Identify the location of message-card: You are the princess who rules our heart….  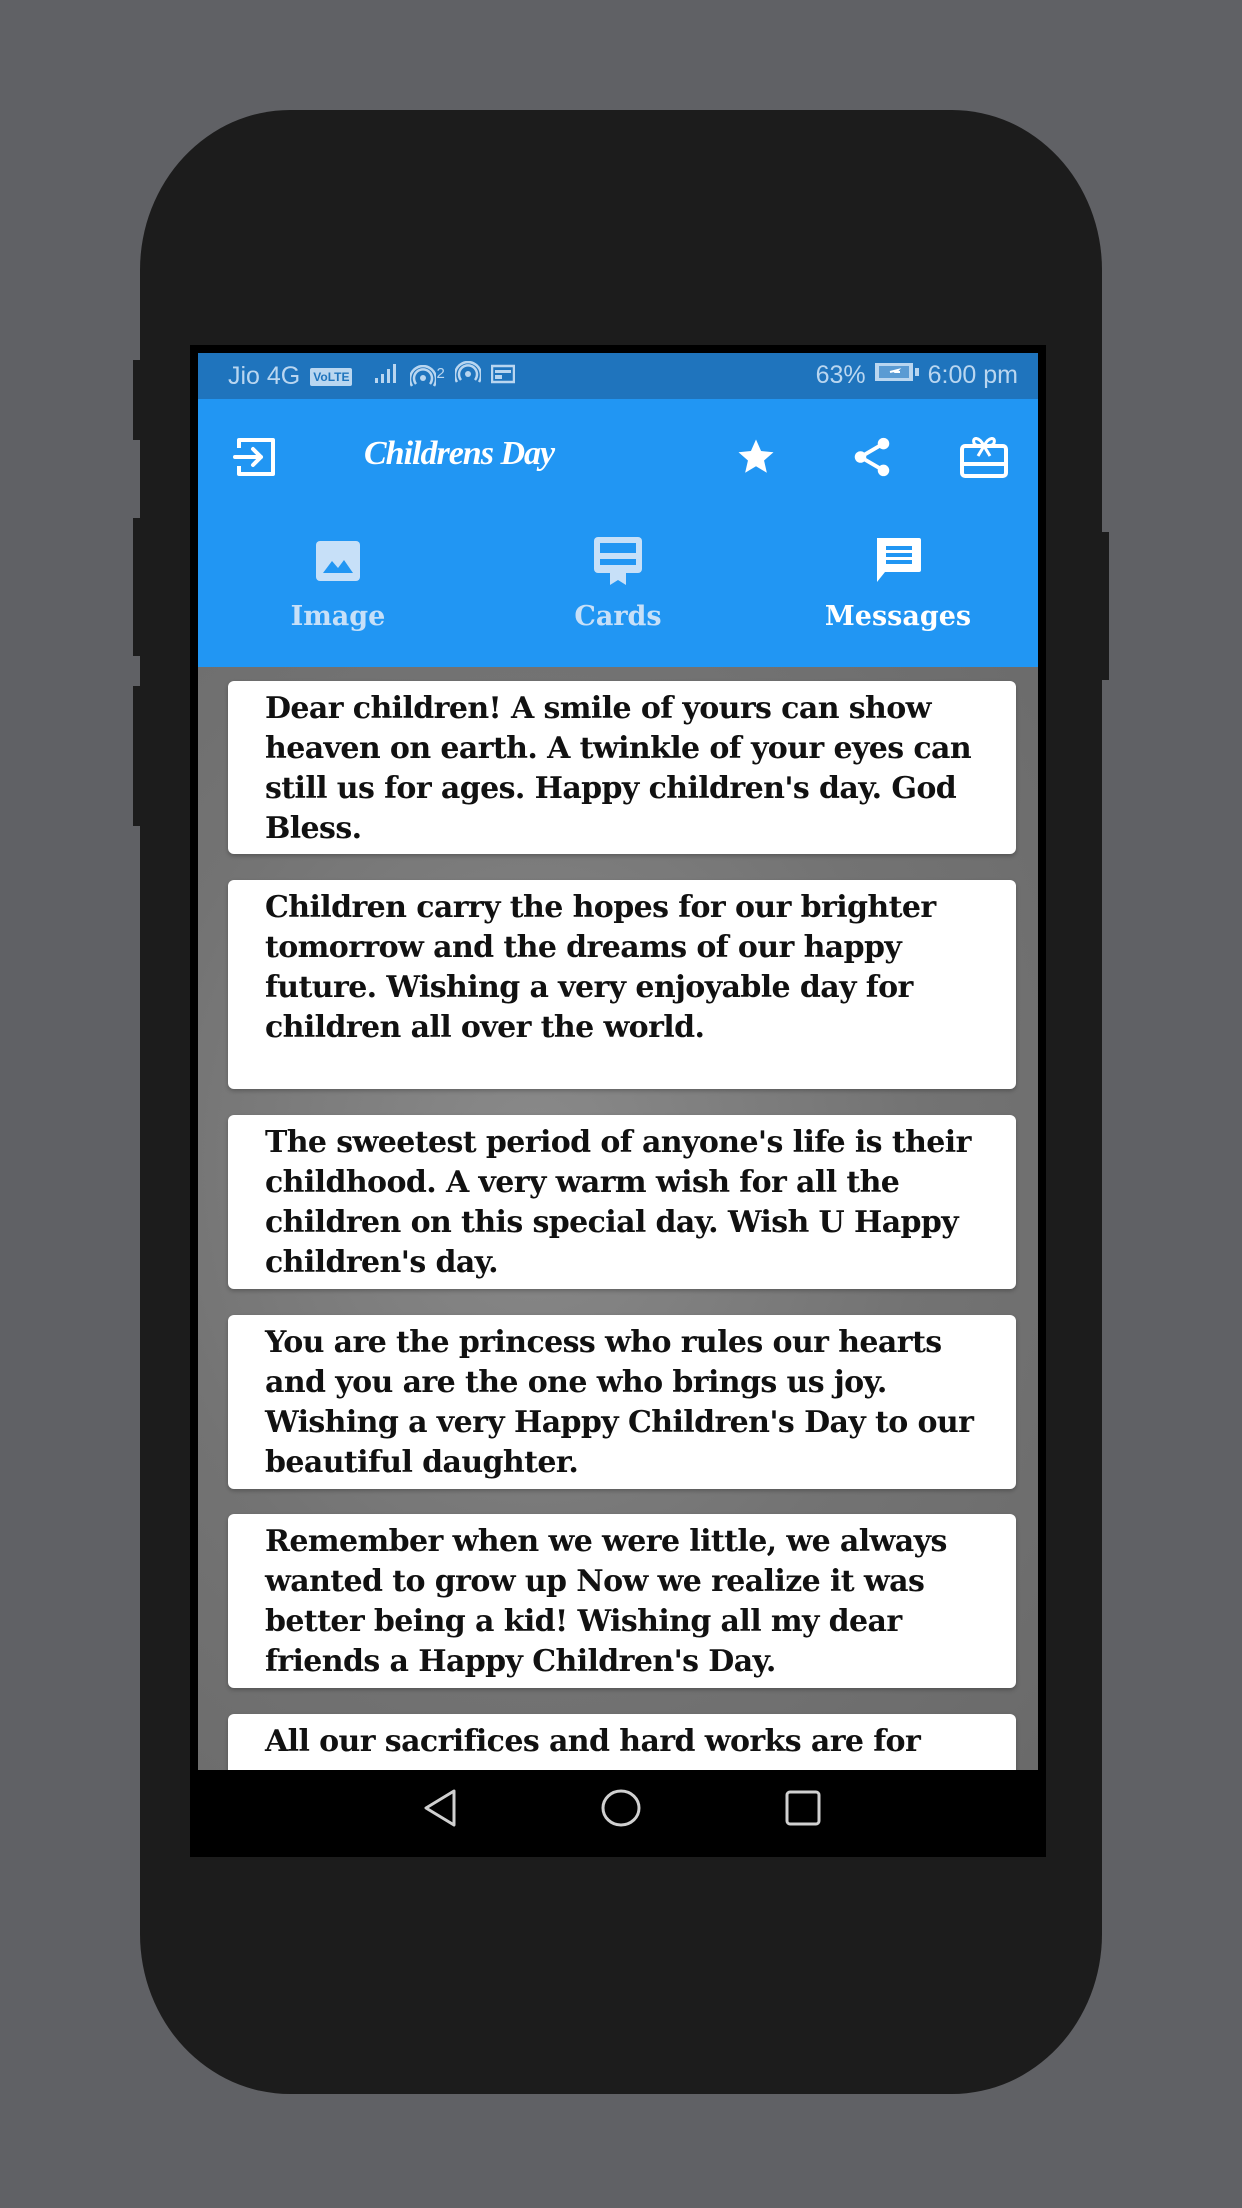
(622, 1402).